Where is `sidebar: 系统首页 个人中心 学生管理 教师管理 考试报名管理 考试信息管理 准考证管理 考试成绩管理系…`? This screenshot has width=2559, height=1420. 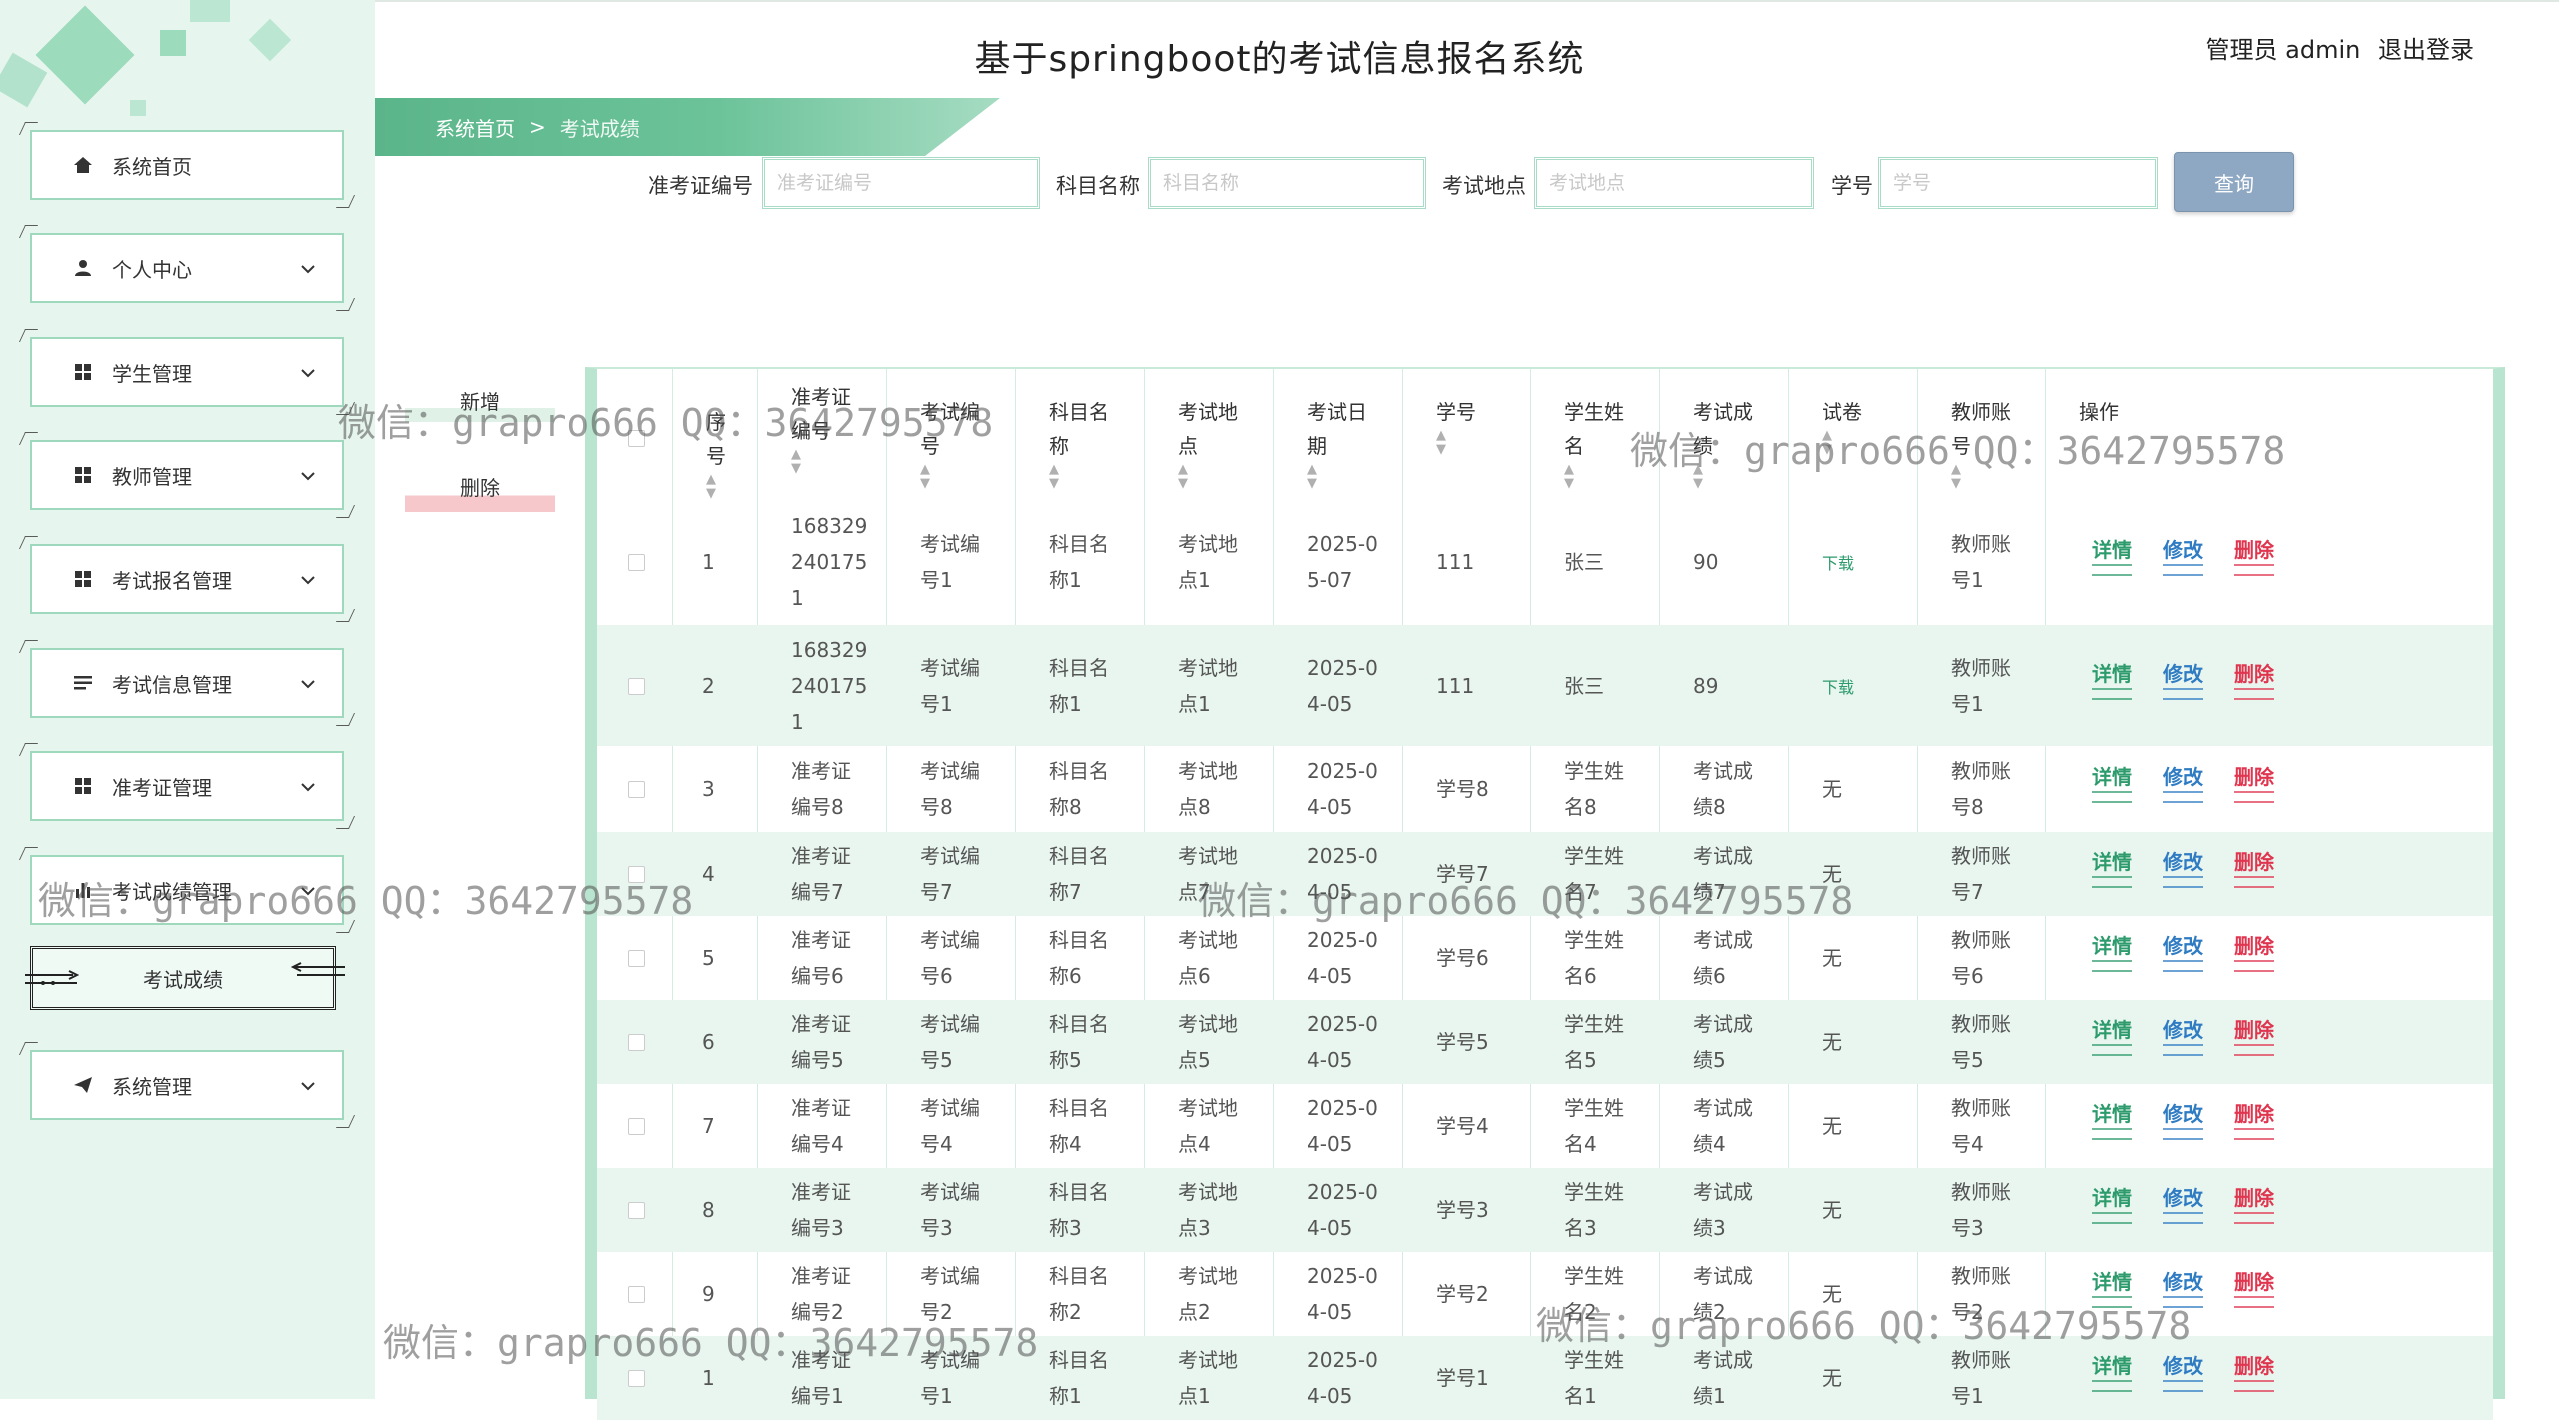 sidebar: 系统首页 个人中心 学生管理 教师管理 考试报名管理 考试信息管理 准考证管理 考试成绩管理系… is located at coordinates (187, 699).